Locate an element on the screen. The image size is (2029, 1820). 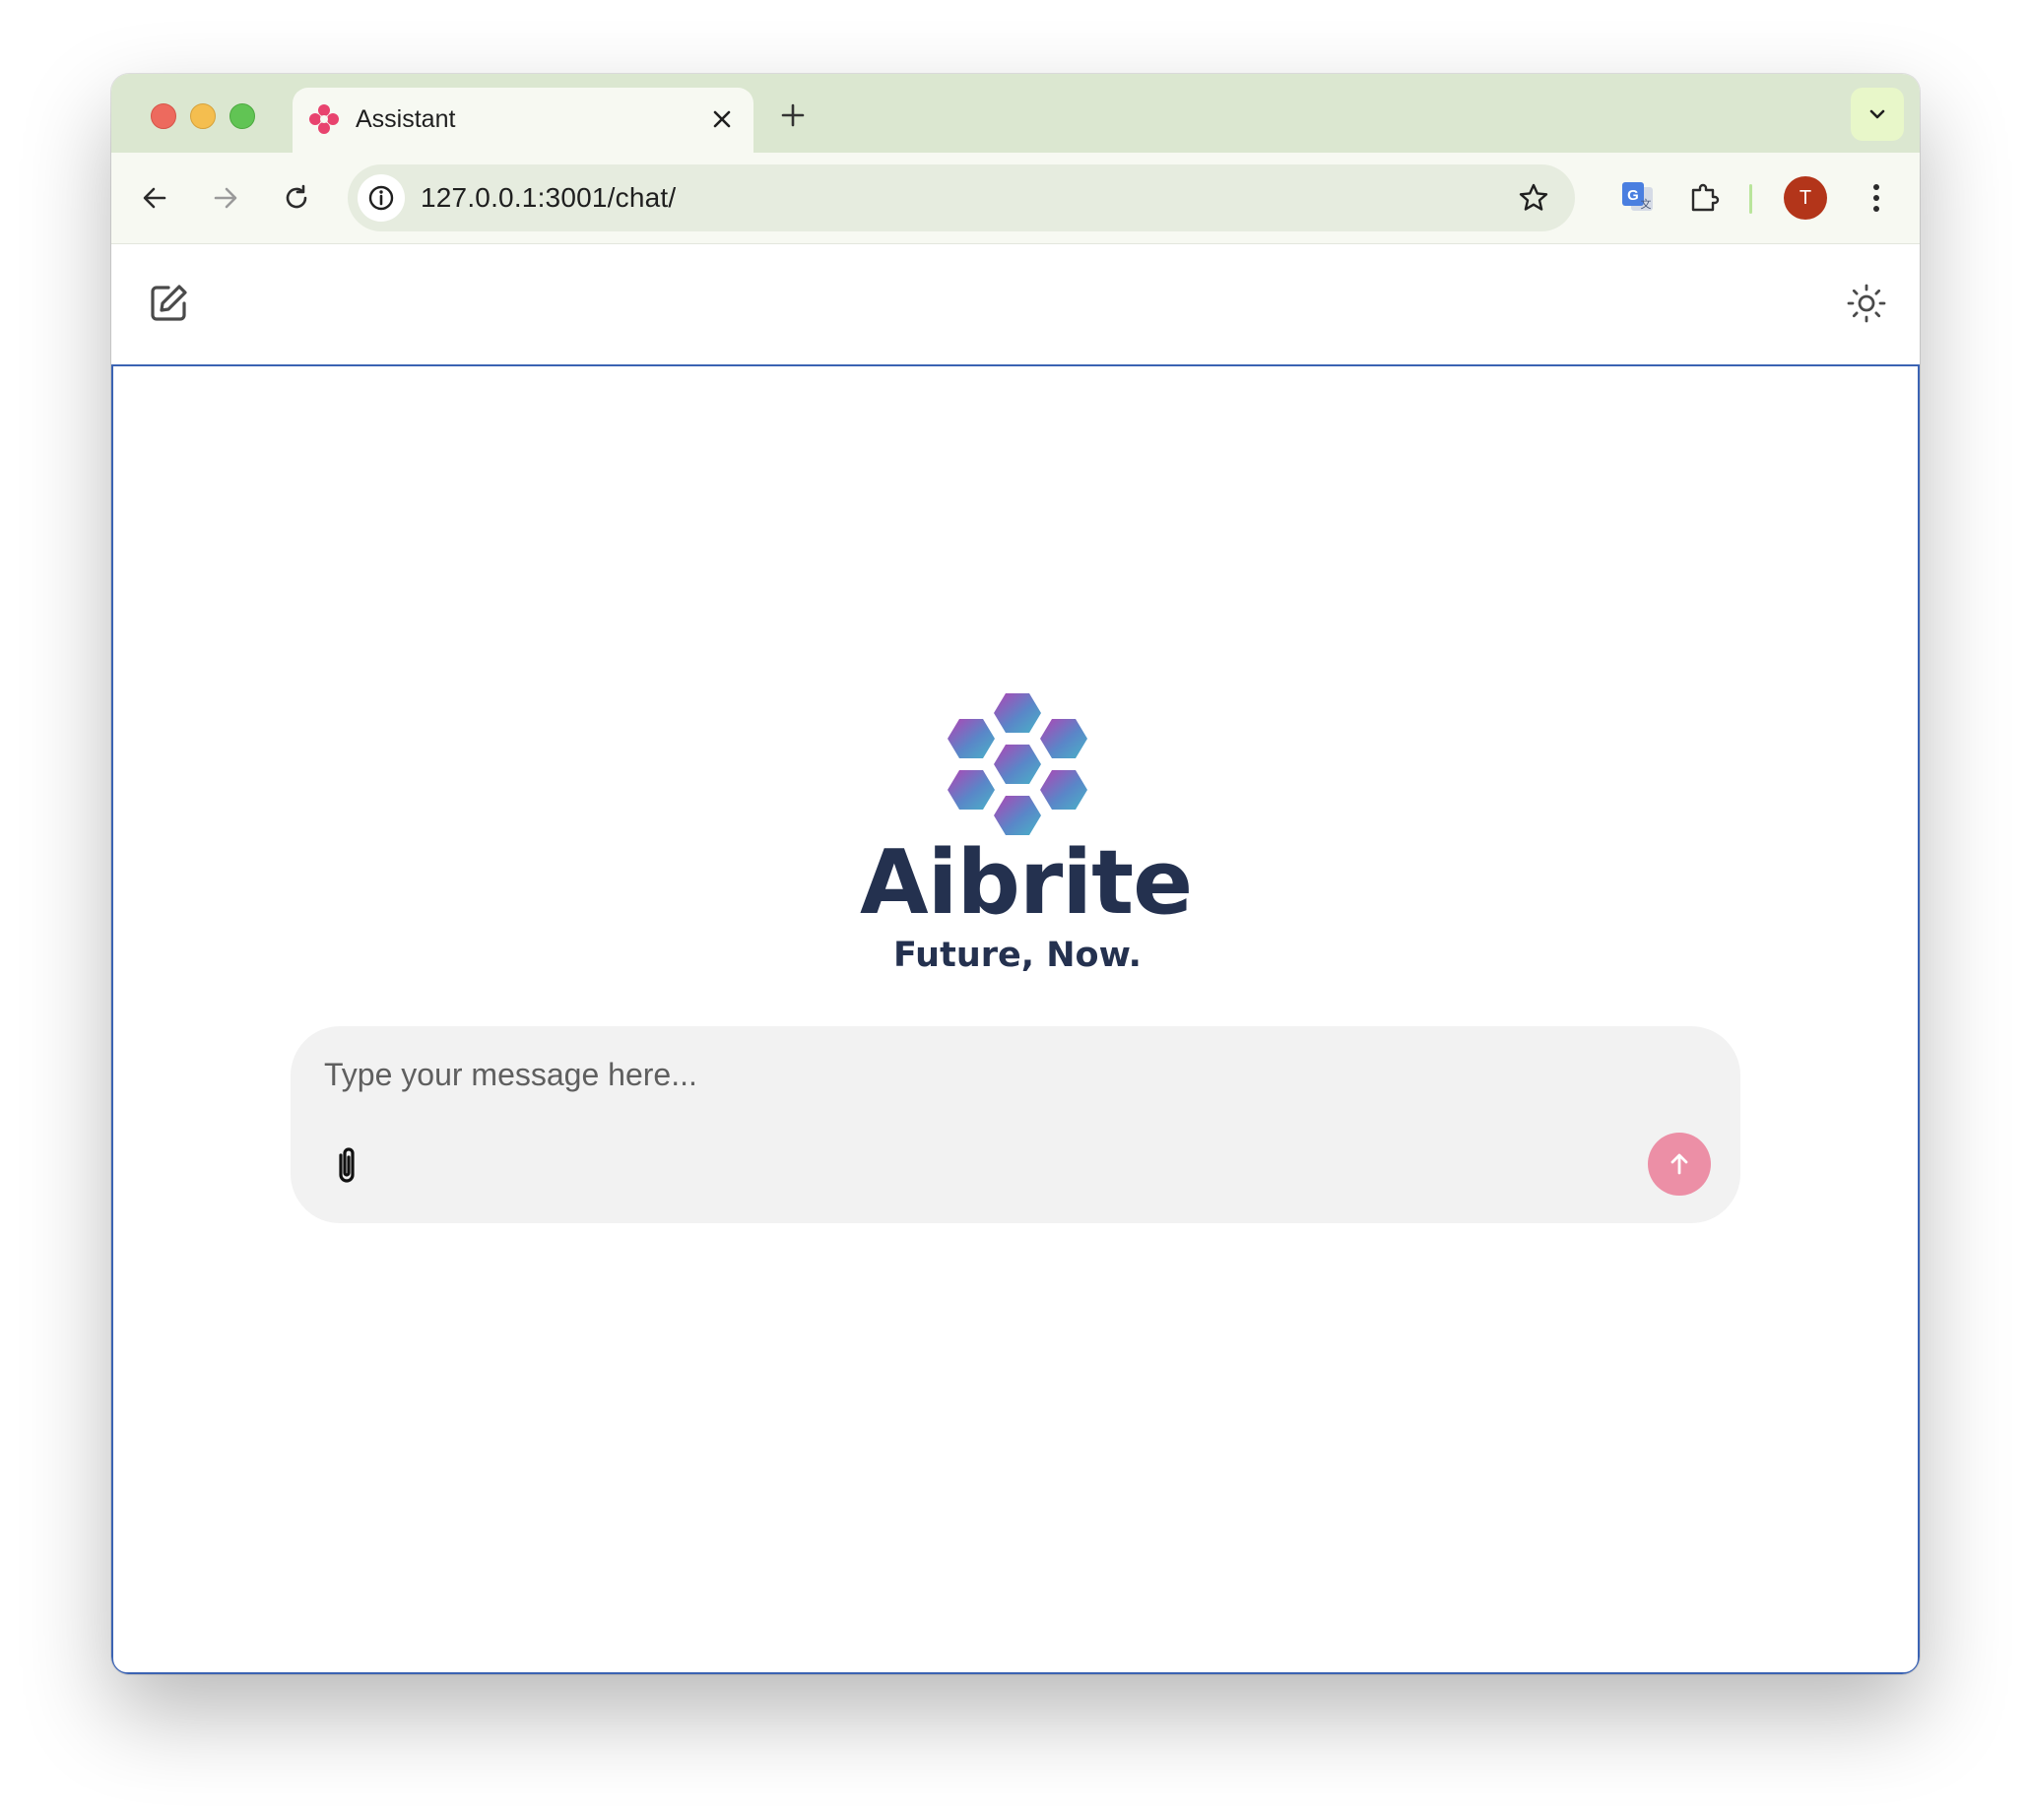
chevron-down-icon is located at coordinates (1877, 114).